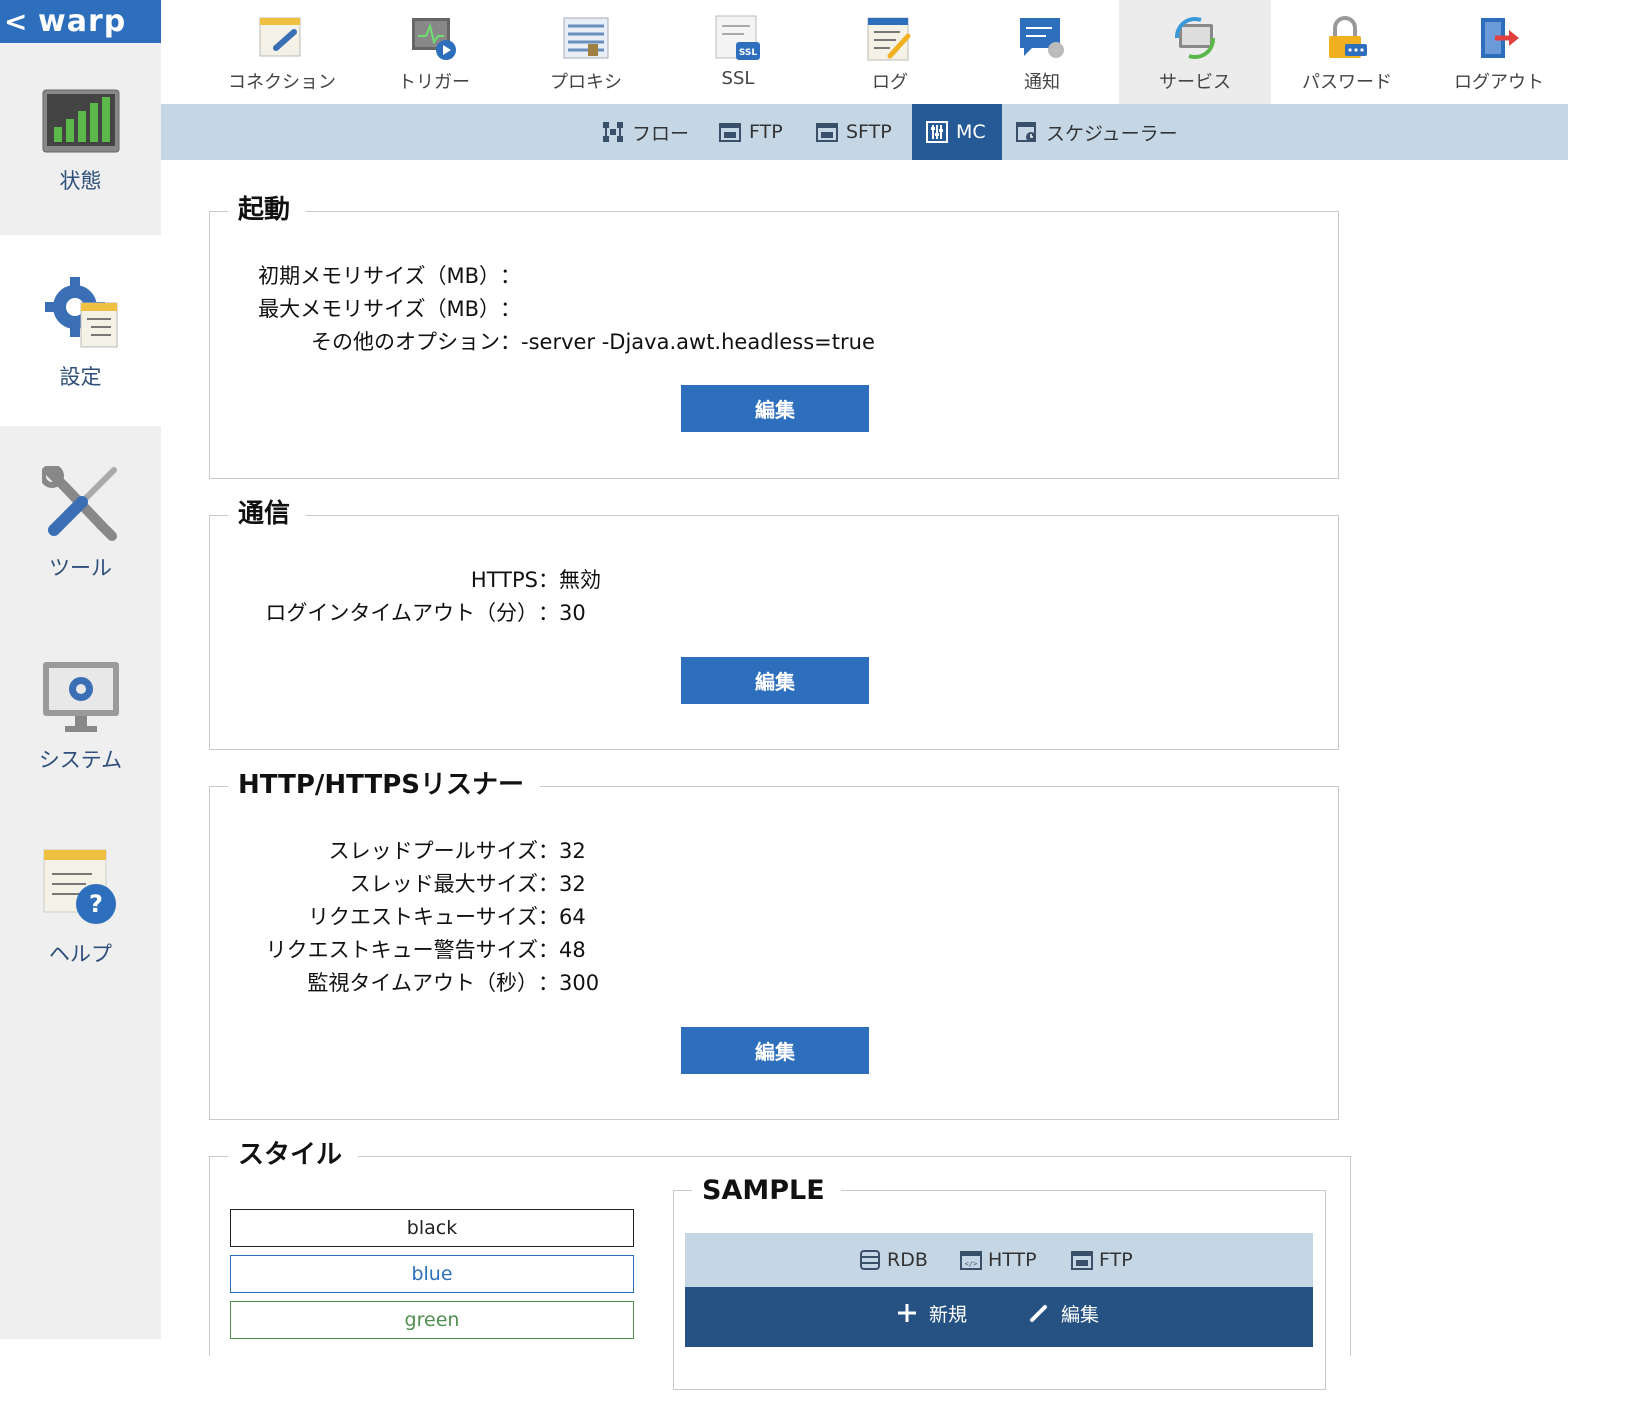  I want to click on sidebar: < warp 状態 設定 ツール システム ? ヘルプ, so click(80, 669).